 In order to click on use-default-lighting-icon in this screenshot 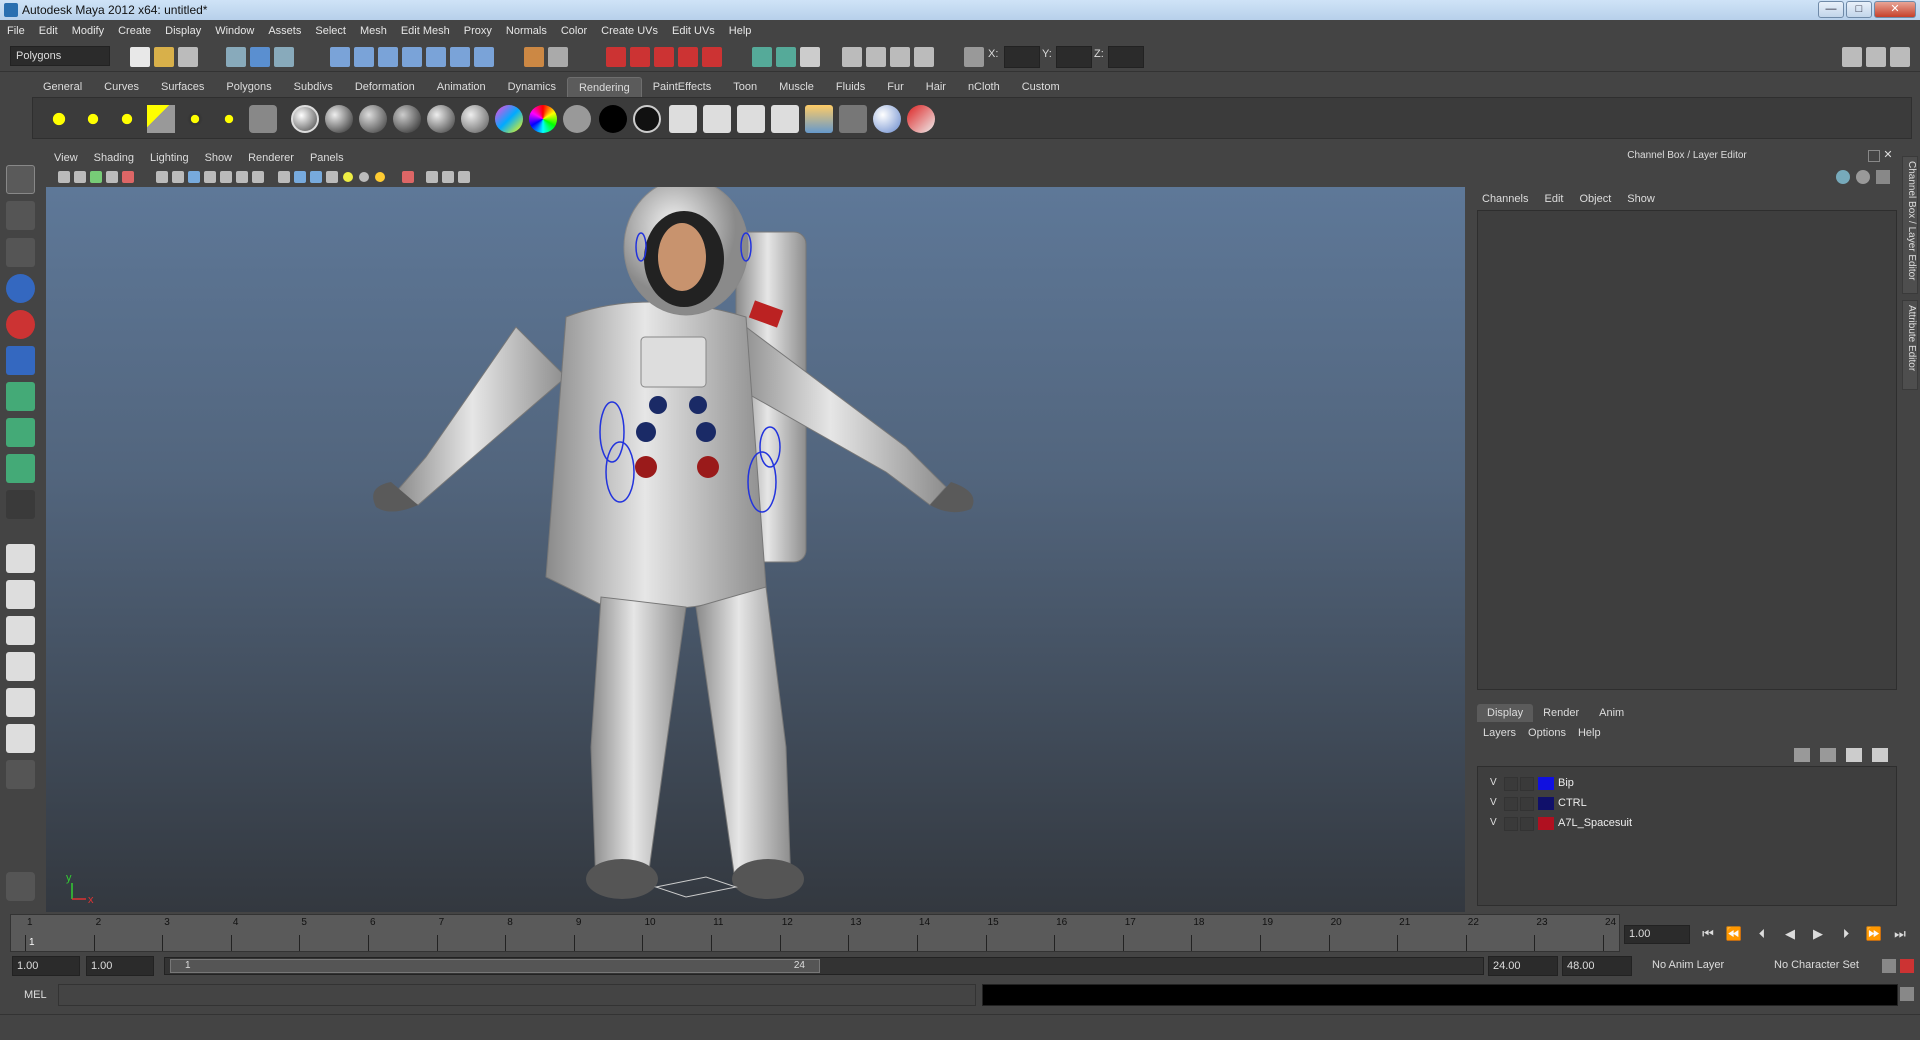, I will do `click(348, 177)`.